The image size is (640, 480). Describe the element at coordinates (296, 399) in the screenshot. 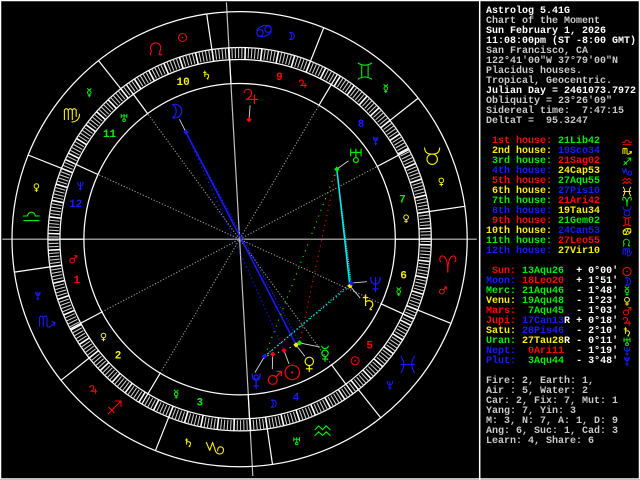

I see `svg-text: 4` at that location.